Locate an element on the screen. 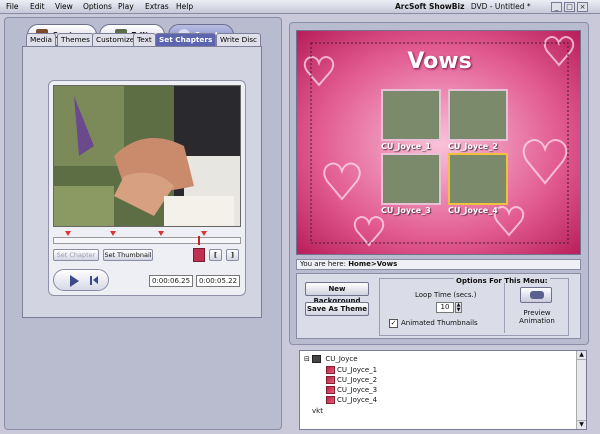 Image resolution: width=600 pixels, height=434 pixels. new-background-button: New Background is located at coordinates (337, 293).